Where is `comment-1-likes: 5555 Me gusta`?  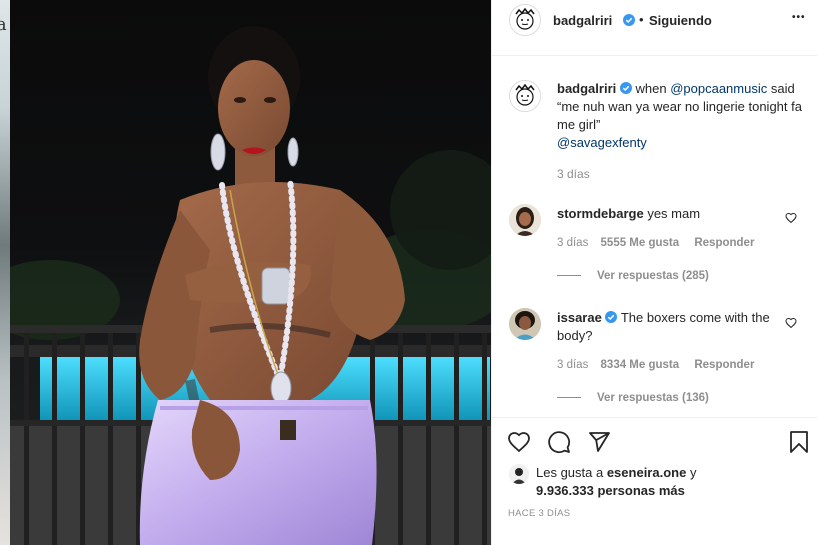 comment-1-likes: 5555 Me gusta is located at coordinates (640, 243).